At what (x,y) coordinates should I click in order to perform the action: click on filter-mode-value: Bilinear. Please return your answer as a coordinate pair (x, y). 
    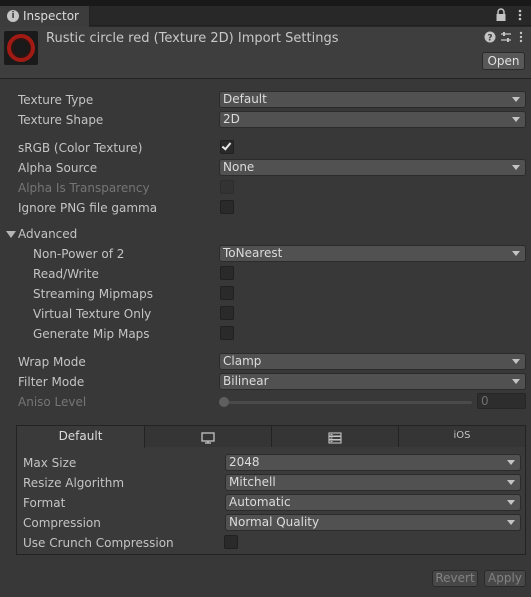
    Looking at the image, I should click on (246, 381).